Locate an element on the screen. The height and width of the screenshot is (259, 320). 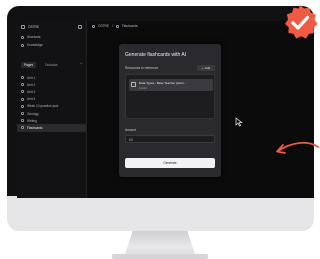
grid-icon is located at coordinates (22, 37).